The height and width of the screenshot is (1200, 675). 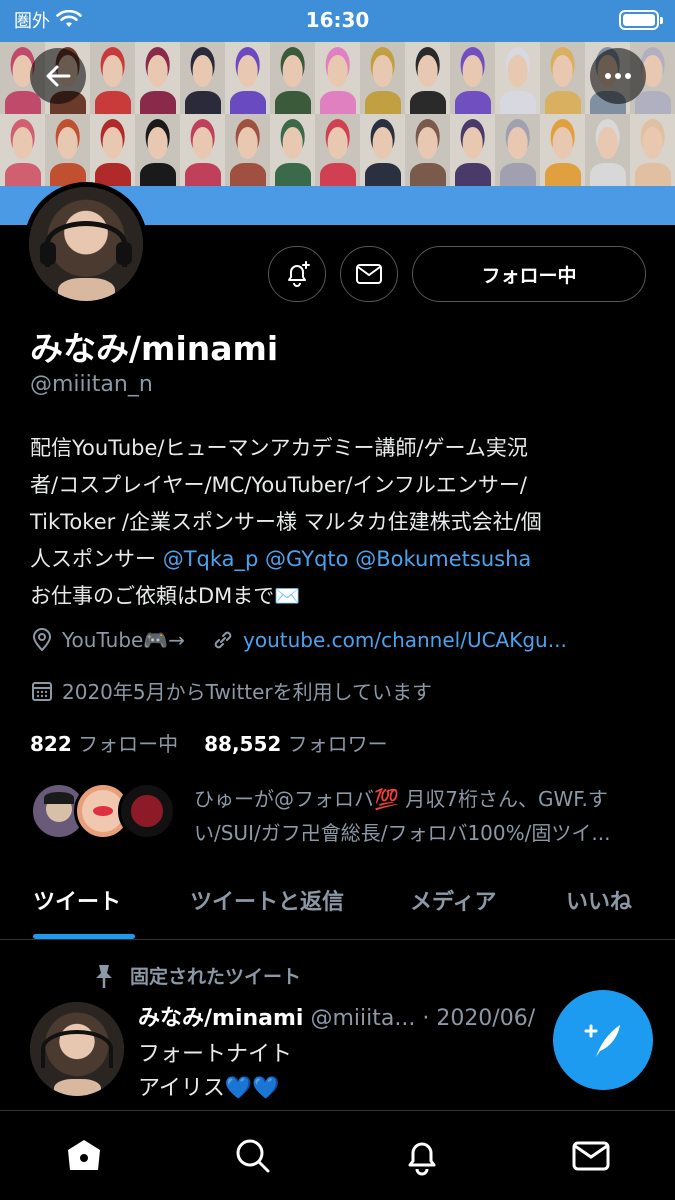 I want to click on follower-avatar, so click(x=147, y=811).